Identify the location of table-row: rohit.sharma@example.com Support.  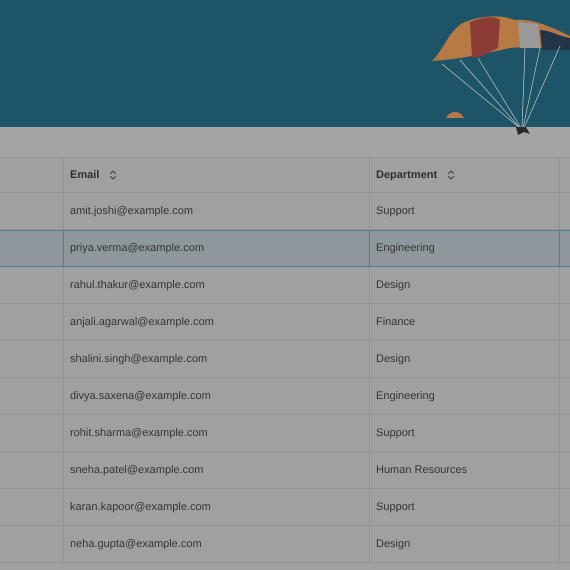
(285, 433).